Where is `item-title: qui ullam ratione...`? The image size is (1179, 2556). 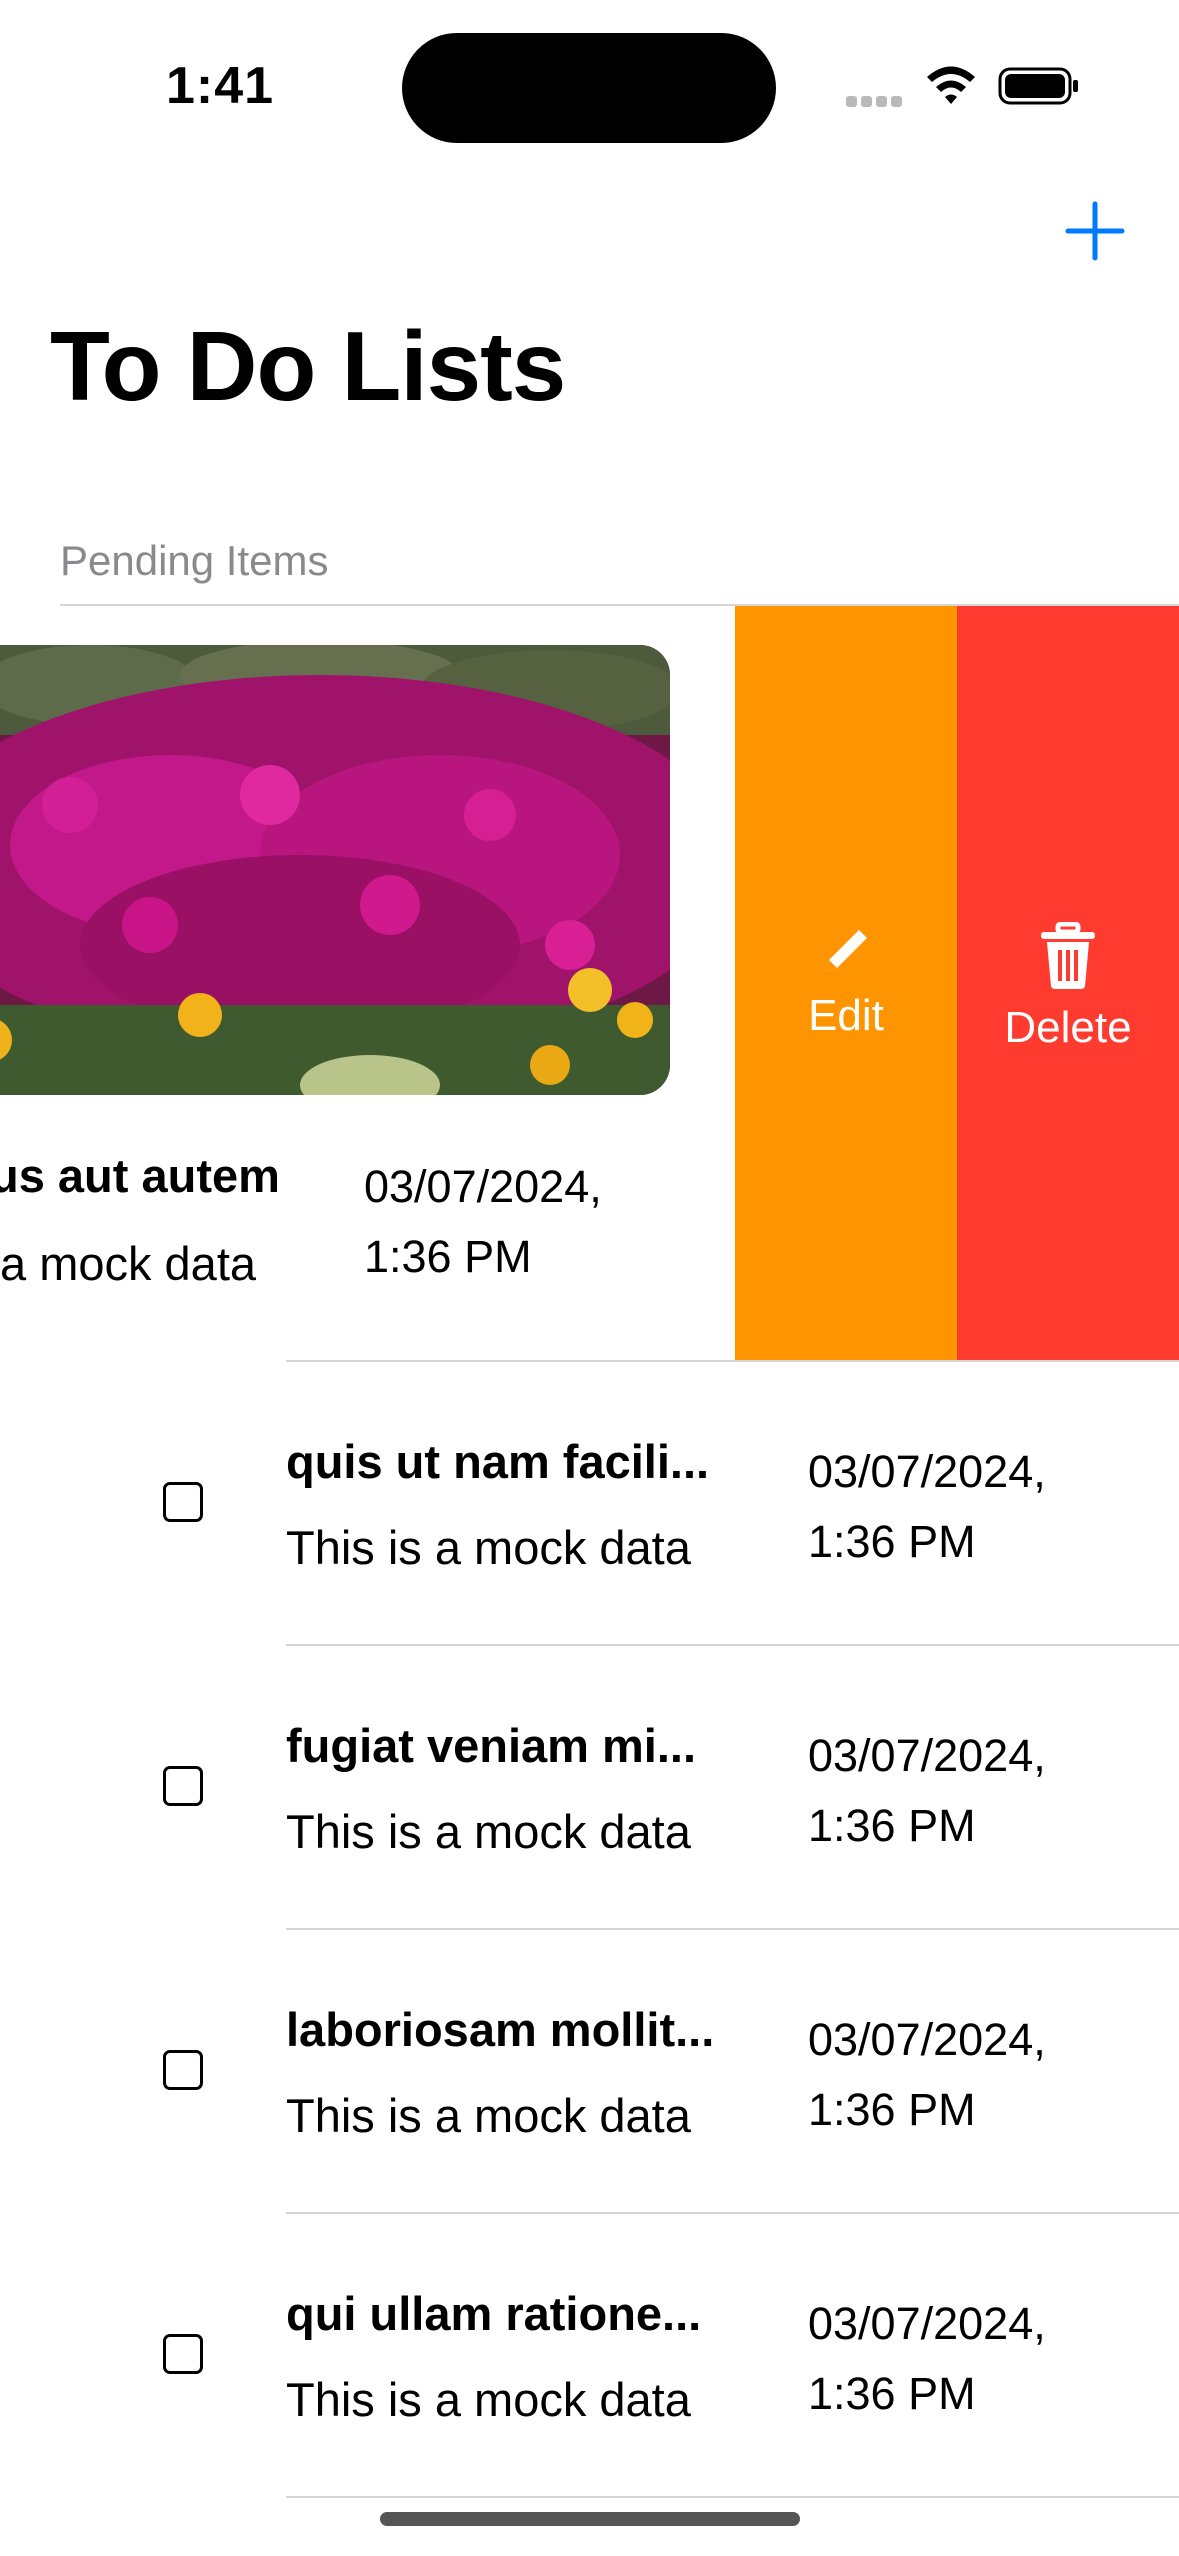
item-title: qui ullam ratione... is located at coordinates (494, 2313).